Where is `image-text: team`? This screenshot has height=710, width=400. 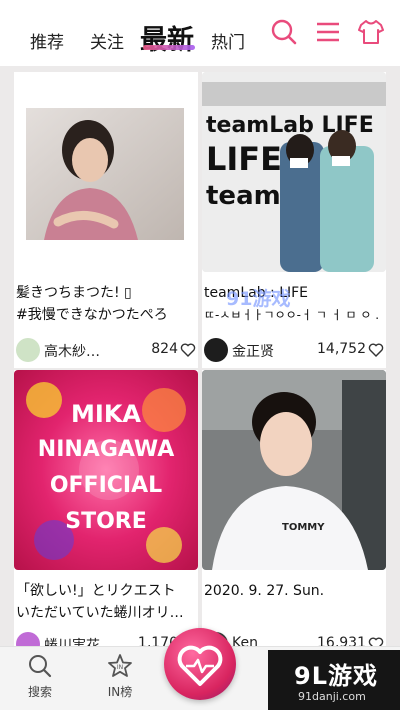
image-text: team is located at coordinates (243, 196).